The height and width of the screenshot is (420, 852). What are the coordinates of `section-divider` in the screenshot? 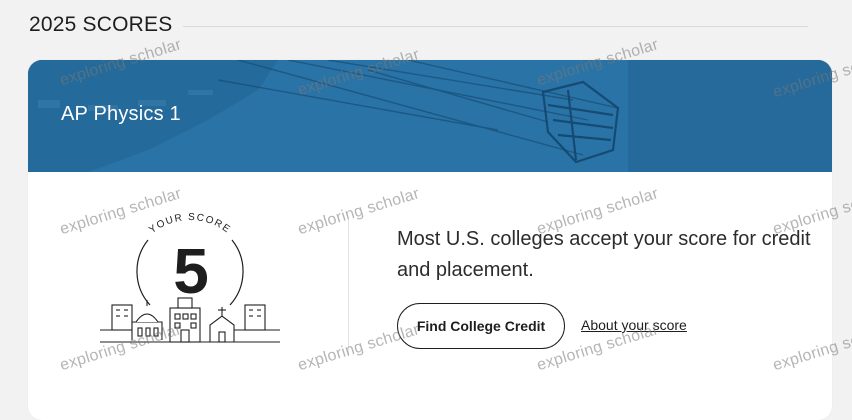 It's located at (495, 26).